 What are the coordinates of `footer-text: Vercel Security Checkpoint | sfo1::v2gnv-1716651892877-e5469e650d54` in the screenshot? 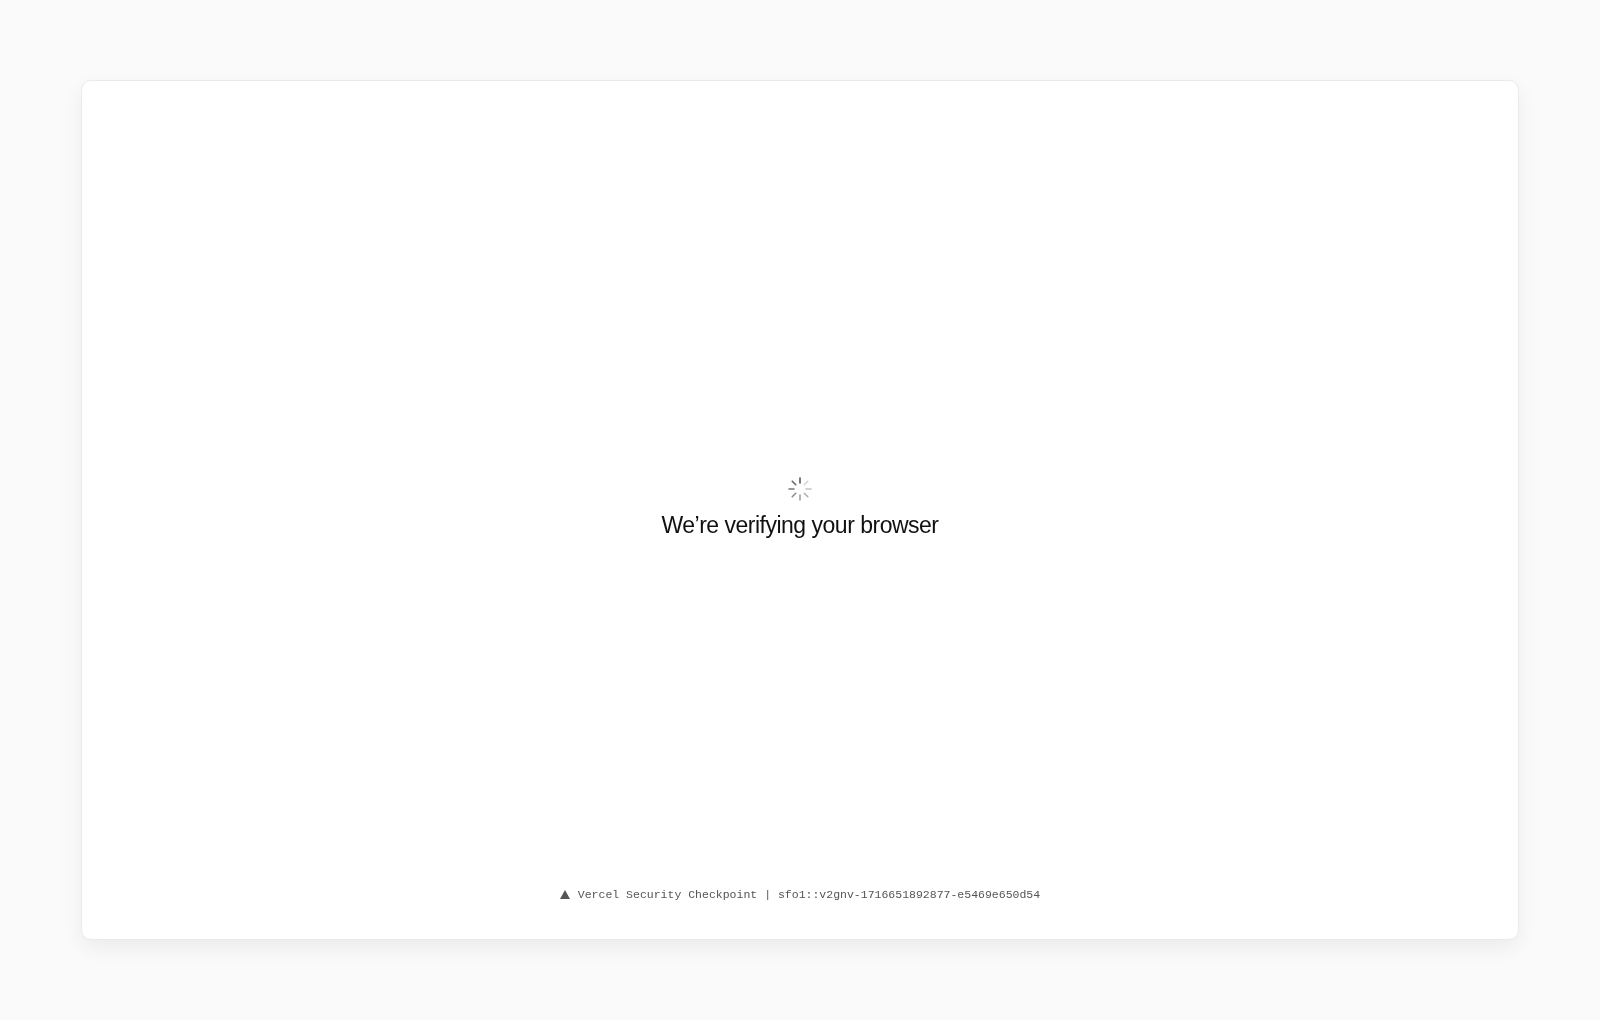 It's located at (809, 894).